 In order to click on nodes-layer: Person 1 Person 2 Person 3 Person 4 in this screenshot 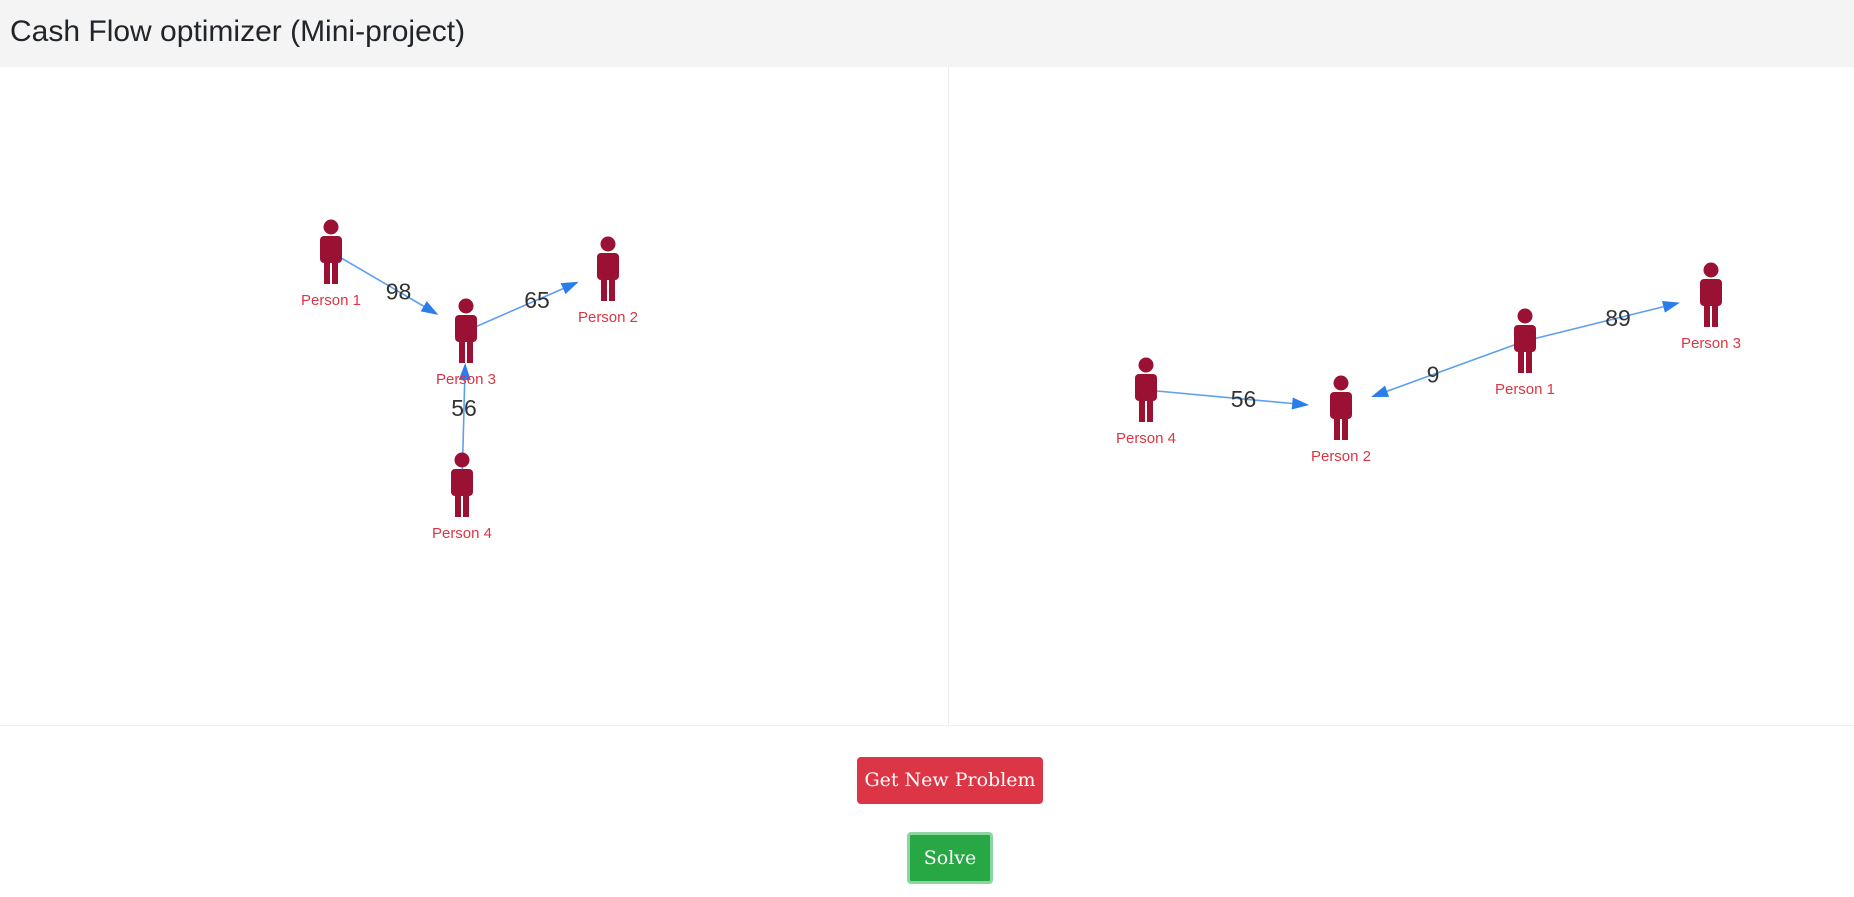, I will do `click(469, 381)`.